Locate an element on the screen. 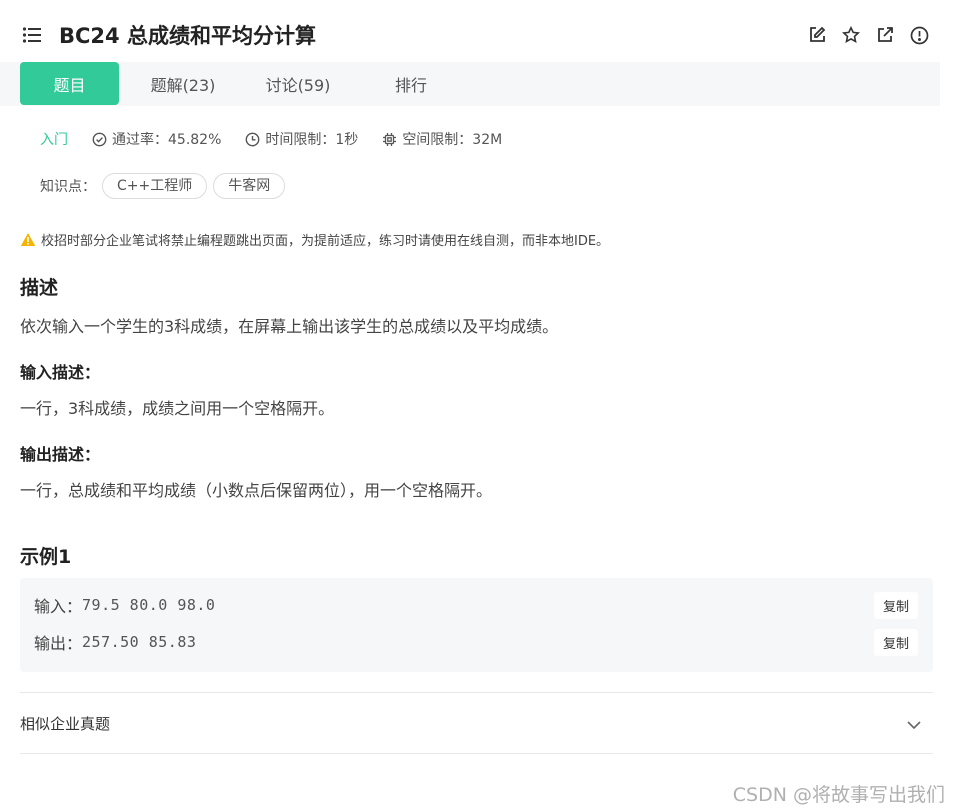  time-limit: 时间限制：1秒 is located at coordinates (301, 139).